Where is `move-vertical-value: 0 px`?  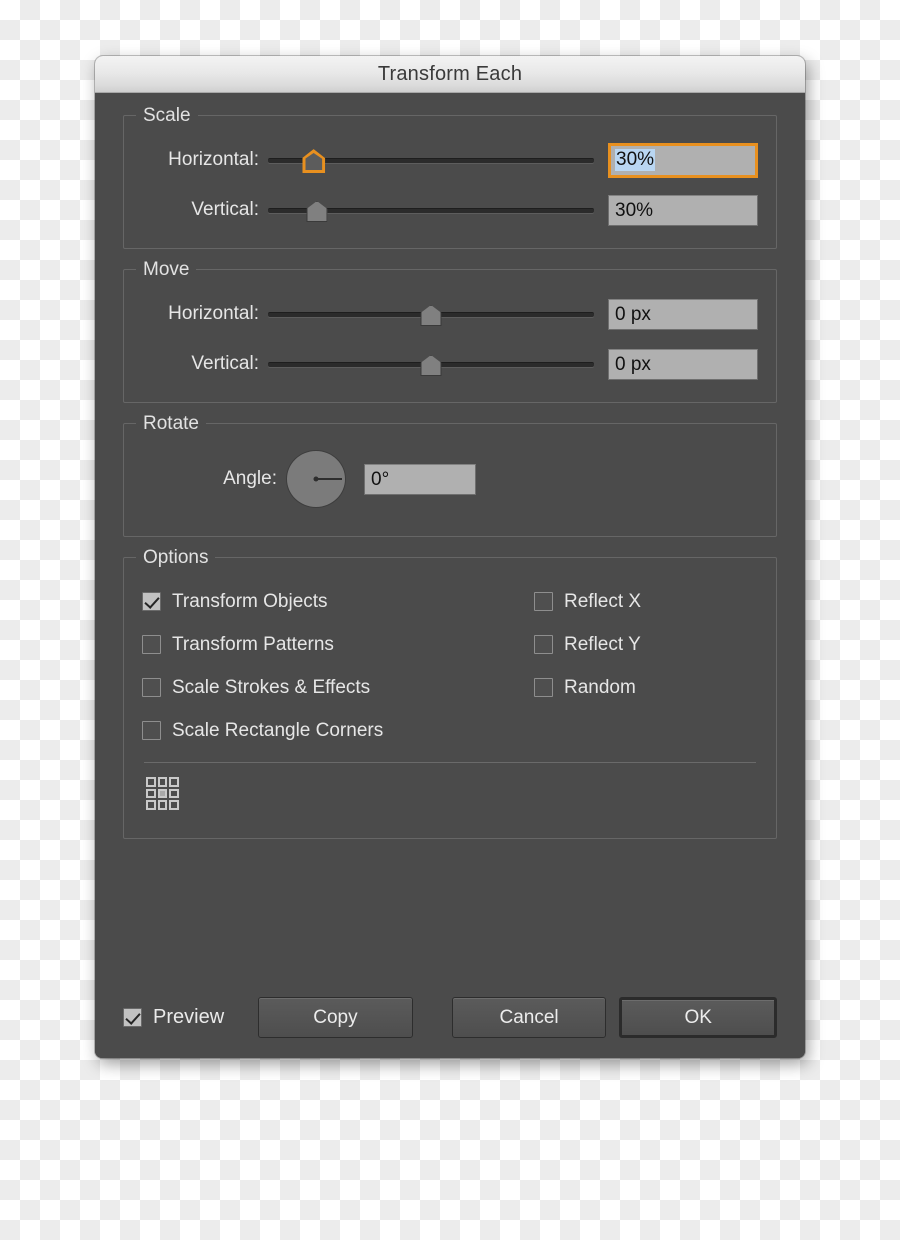
move-vertical-value: 0 px is located at coordinates (633, 364).